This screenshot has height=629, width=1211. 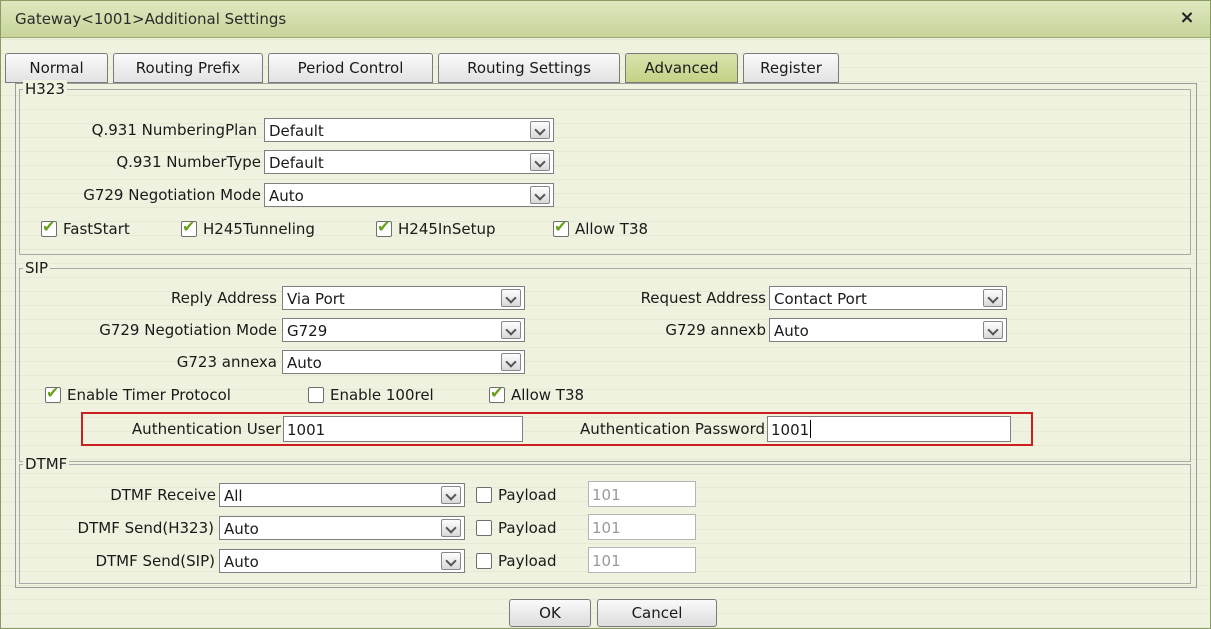 I want to click on dtmf-receive-label: DTMF Receive, so click(x=163, y=495).